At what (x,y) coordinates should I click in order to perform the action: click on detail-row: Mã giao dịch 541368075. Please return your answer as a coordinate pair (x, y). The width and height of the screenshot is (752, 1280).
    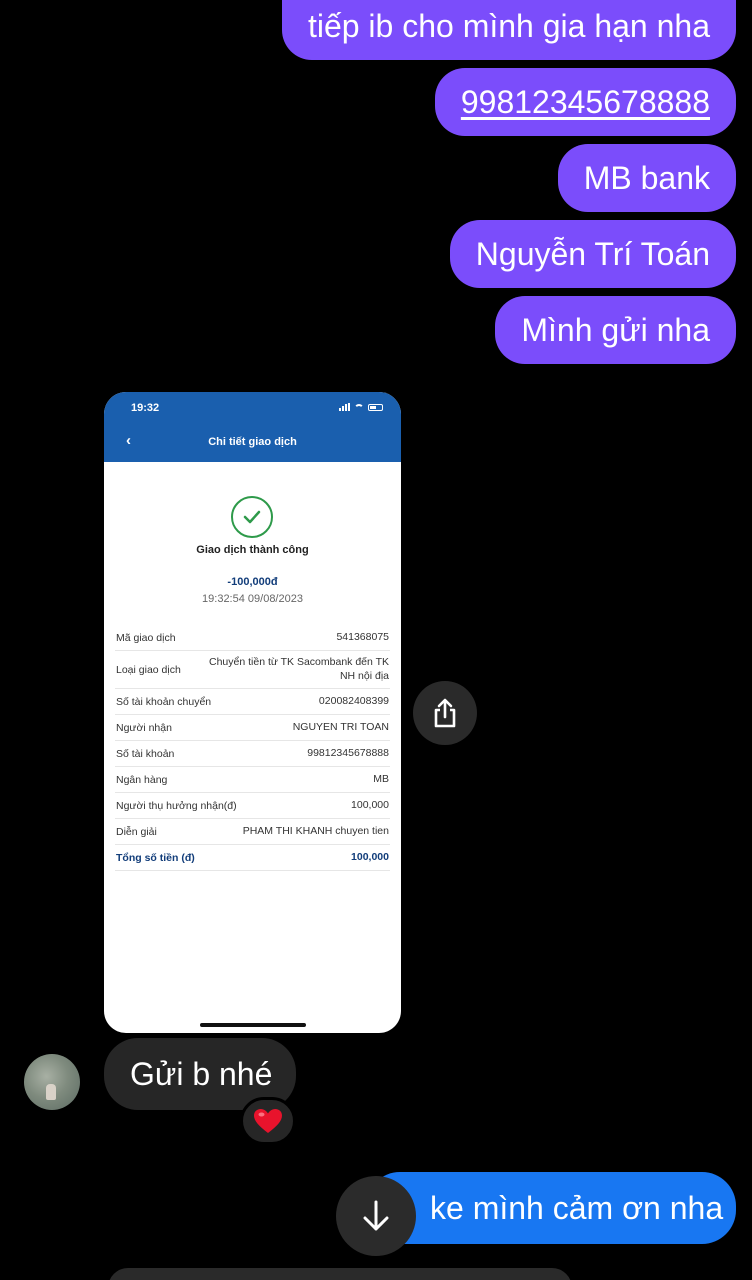
    Looking at the image, I should click on (252, 638).